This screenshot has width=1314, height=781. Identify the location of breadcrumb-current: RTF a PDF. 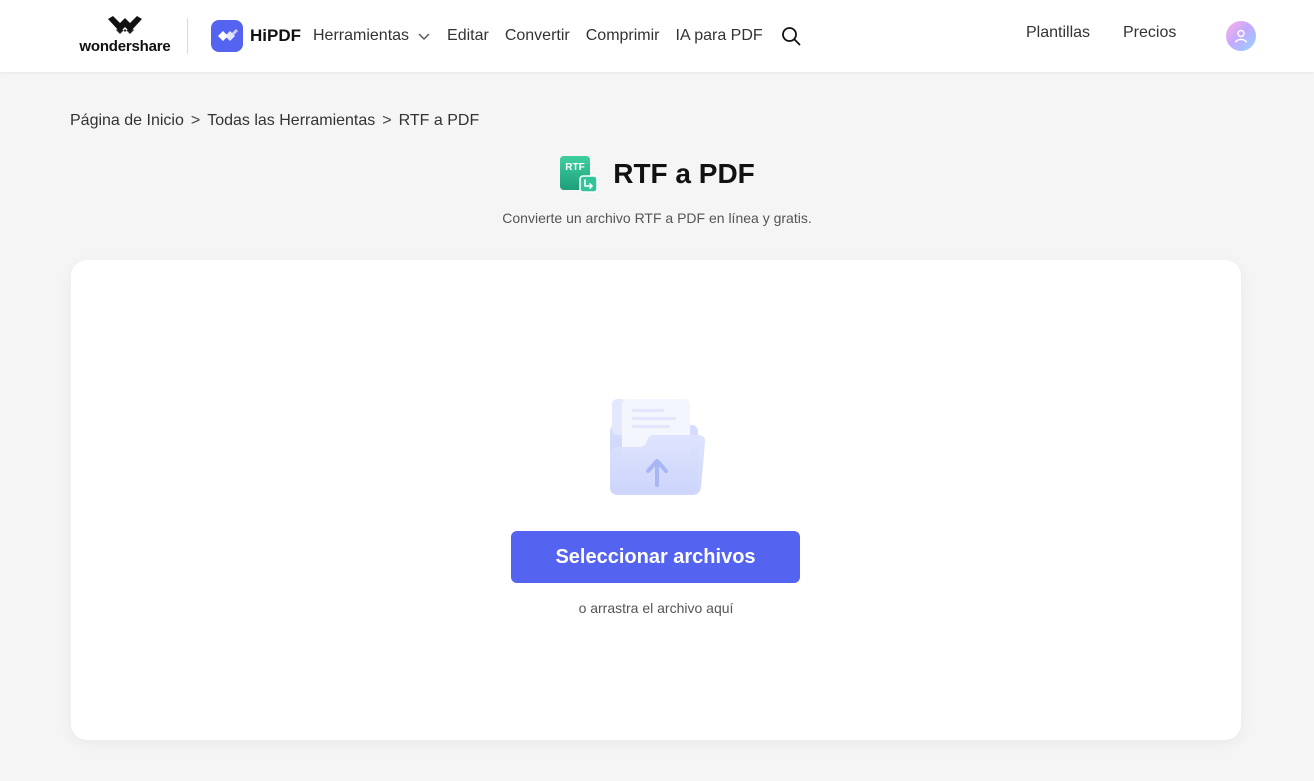
(439, 120).